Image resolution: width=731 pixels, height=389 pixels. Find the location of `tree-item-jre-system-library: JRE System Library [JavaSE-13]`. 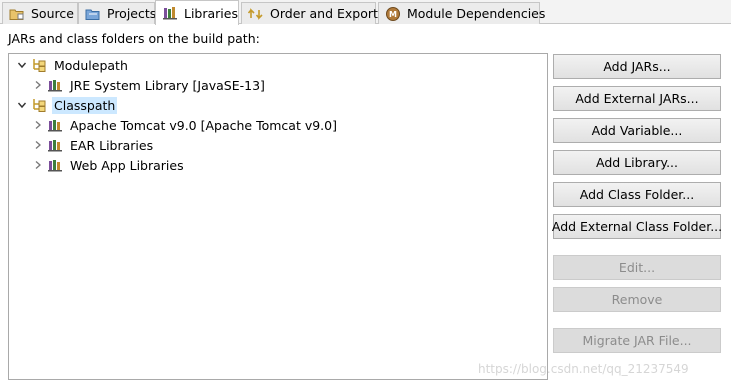

tree-item-jre-system-library: JRE System Library [JavaSE-13] is located at coordinates (149, 85).